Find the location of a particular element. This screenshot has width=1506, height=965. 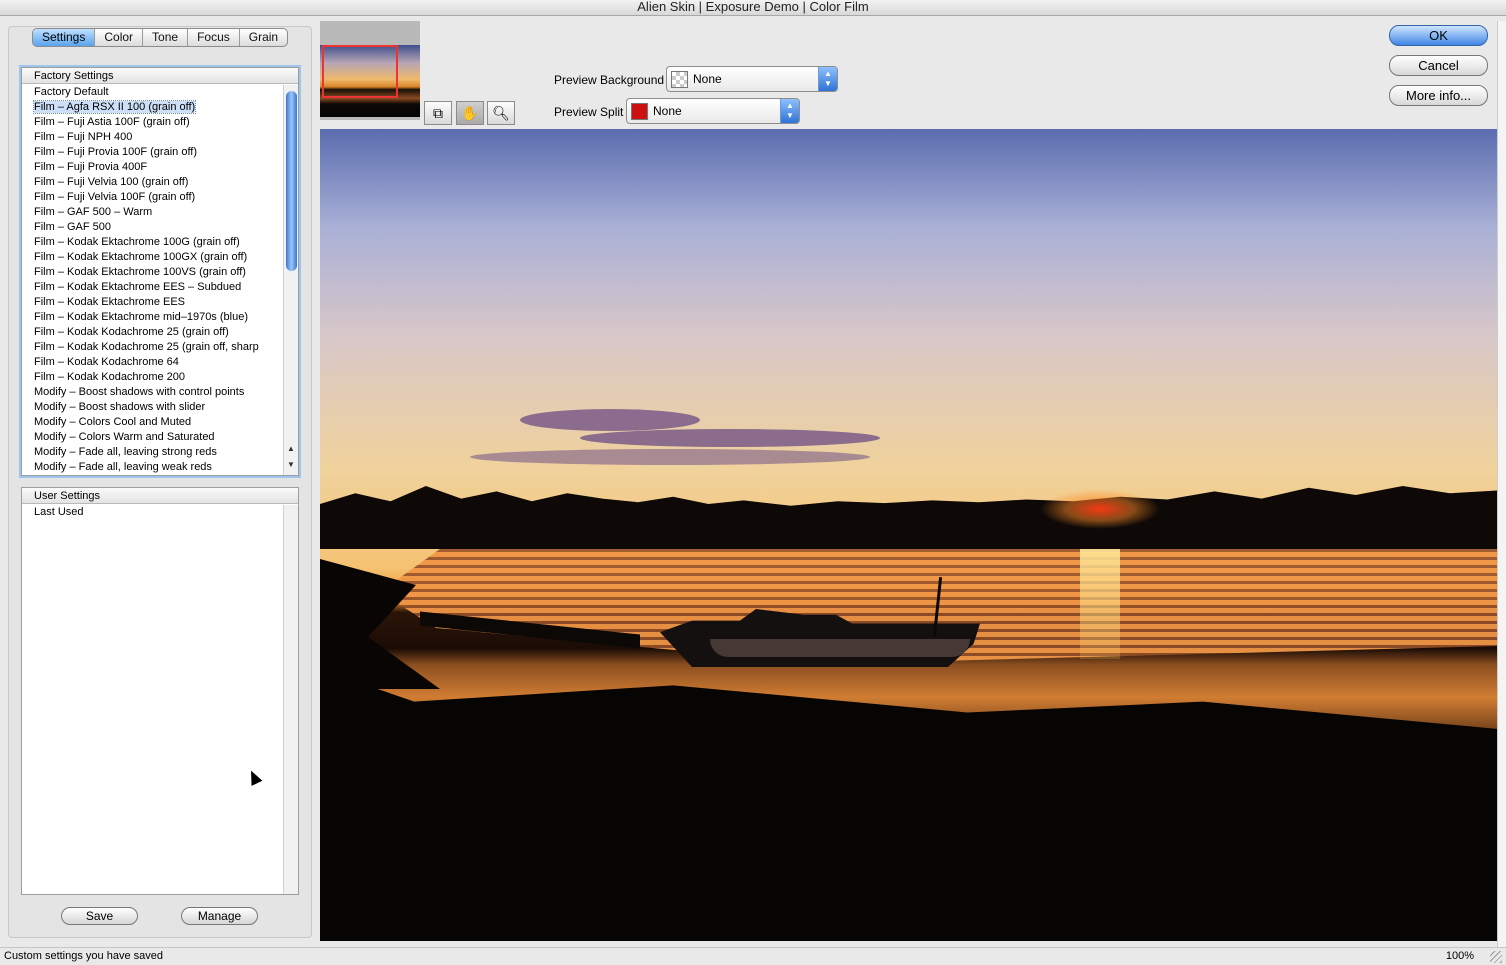

list-item-label: Film – Kodak Ektachrome 100G (grain off) is located at coordinates (137, 242).